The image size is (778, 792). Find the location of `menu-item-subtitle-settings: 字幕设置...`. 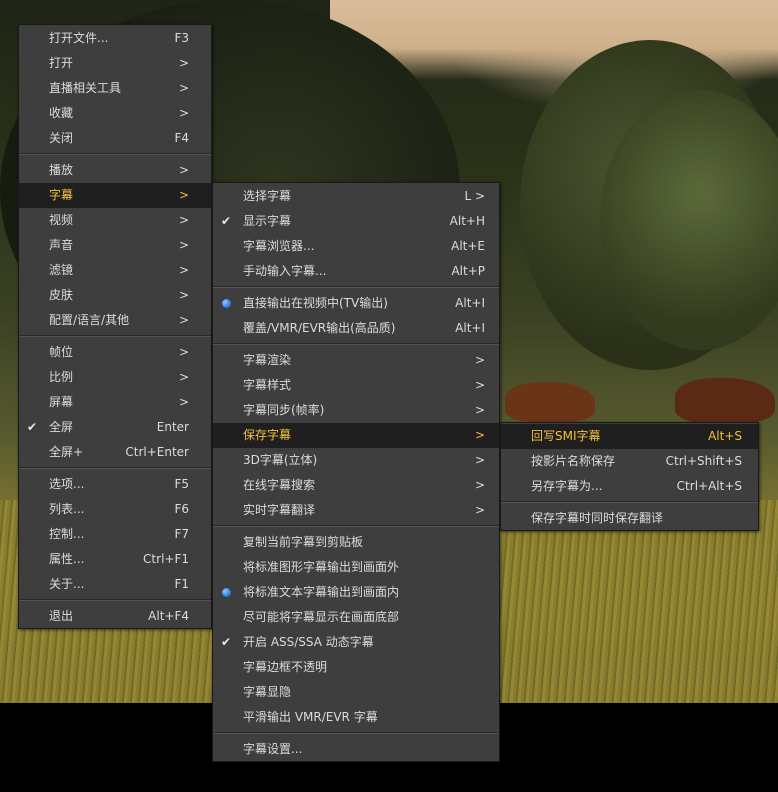

menu-item-subtitle-settings: 字幕设置... is located at coordinates (356, 749).